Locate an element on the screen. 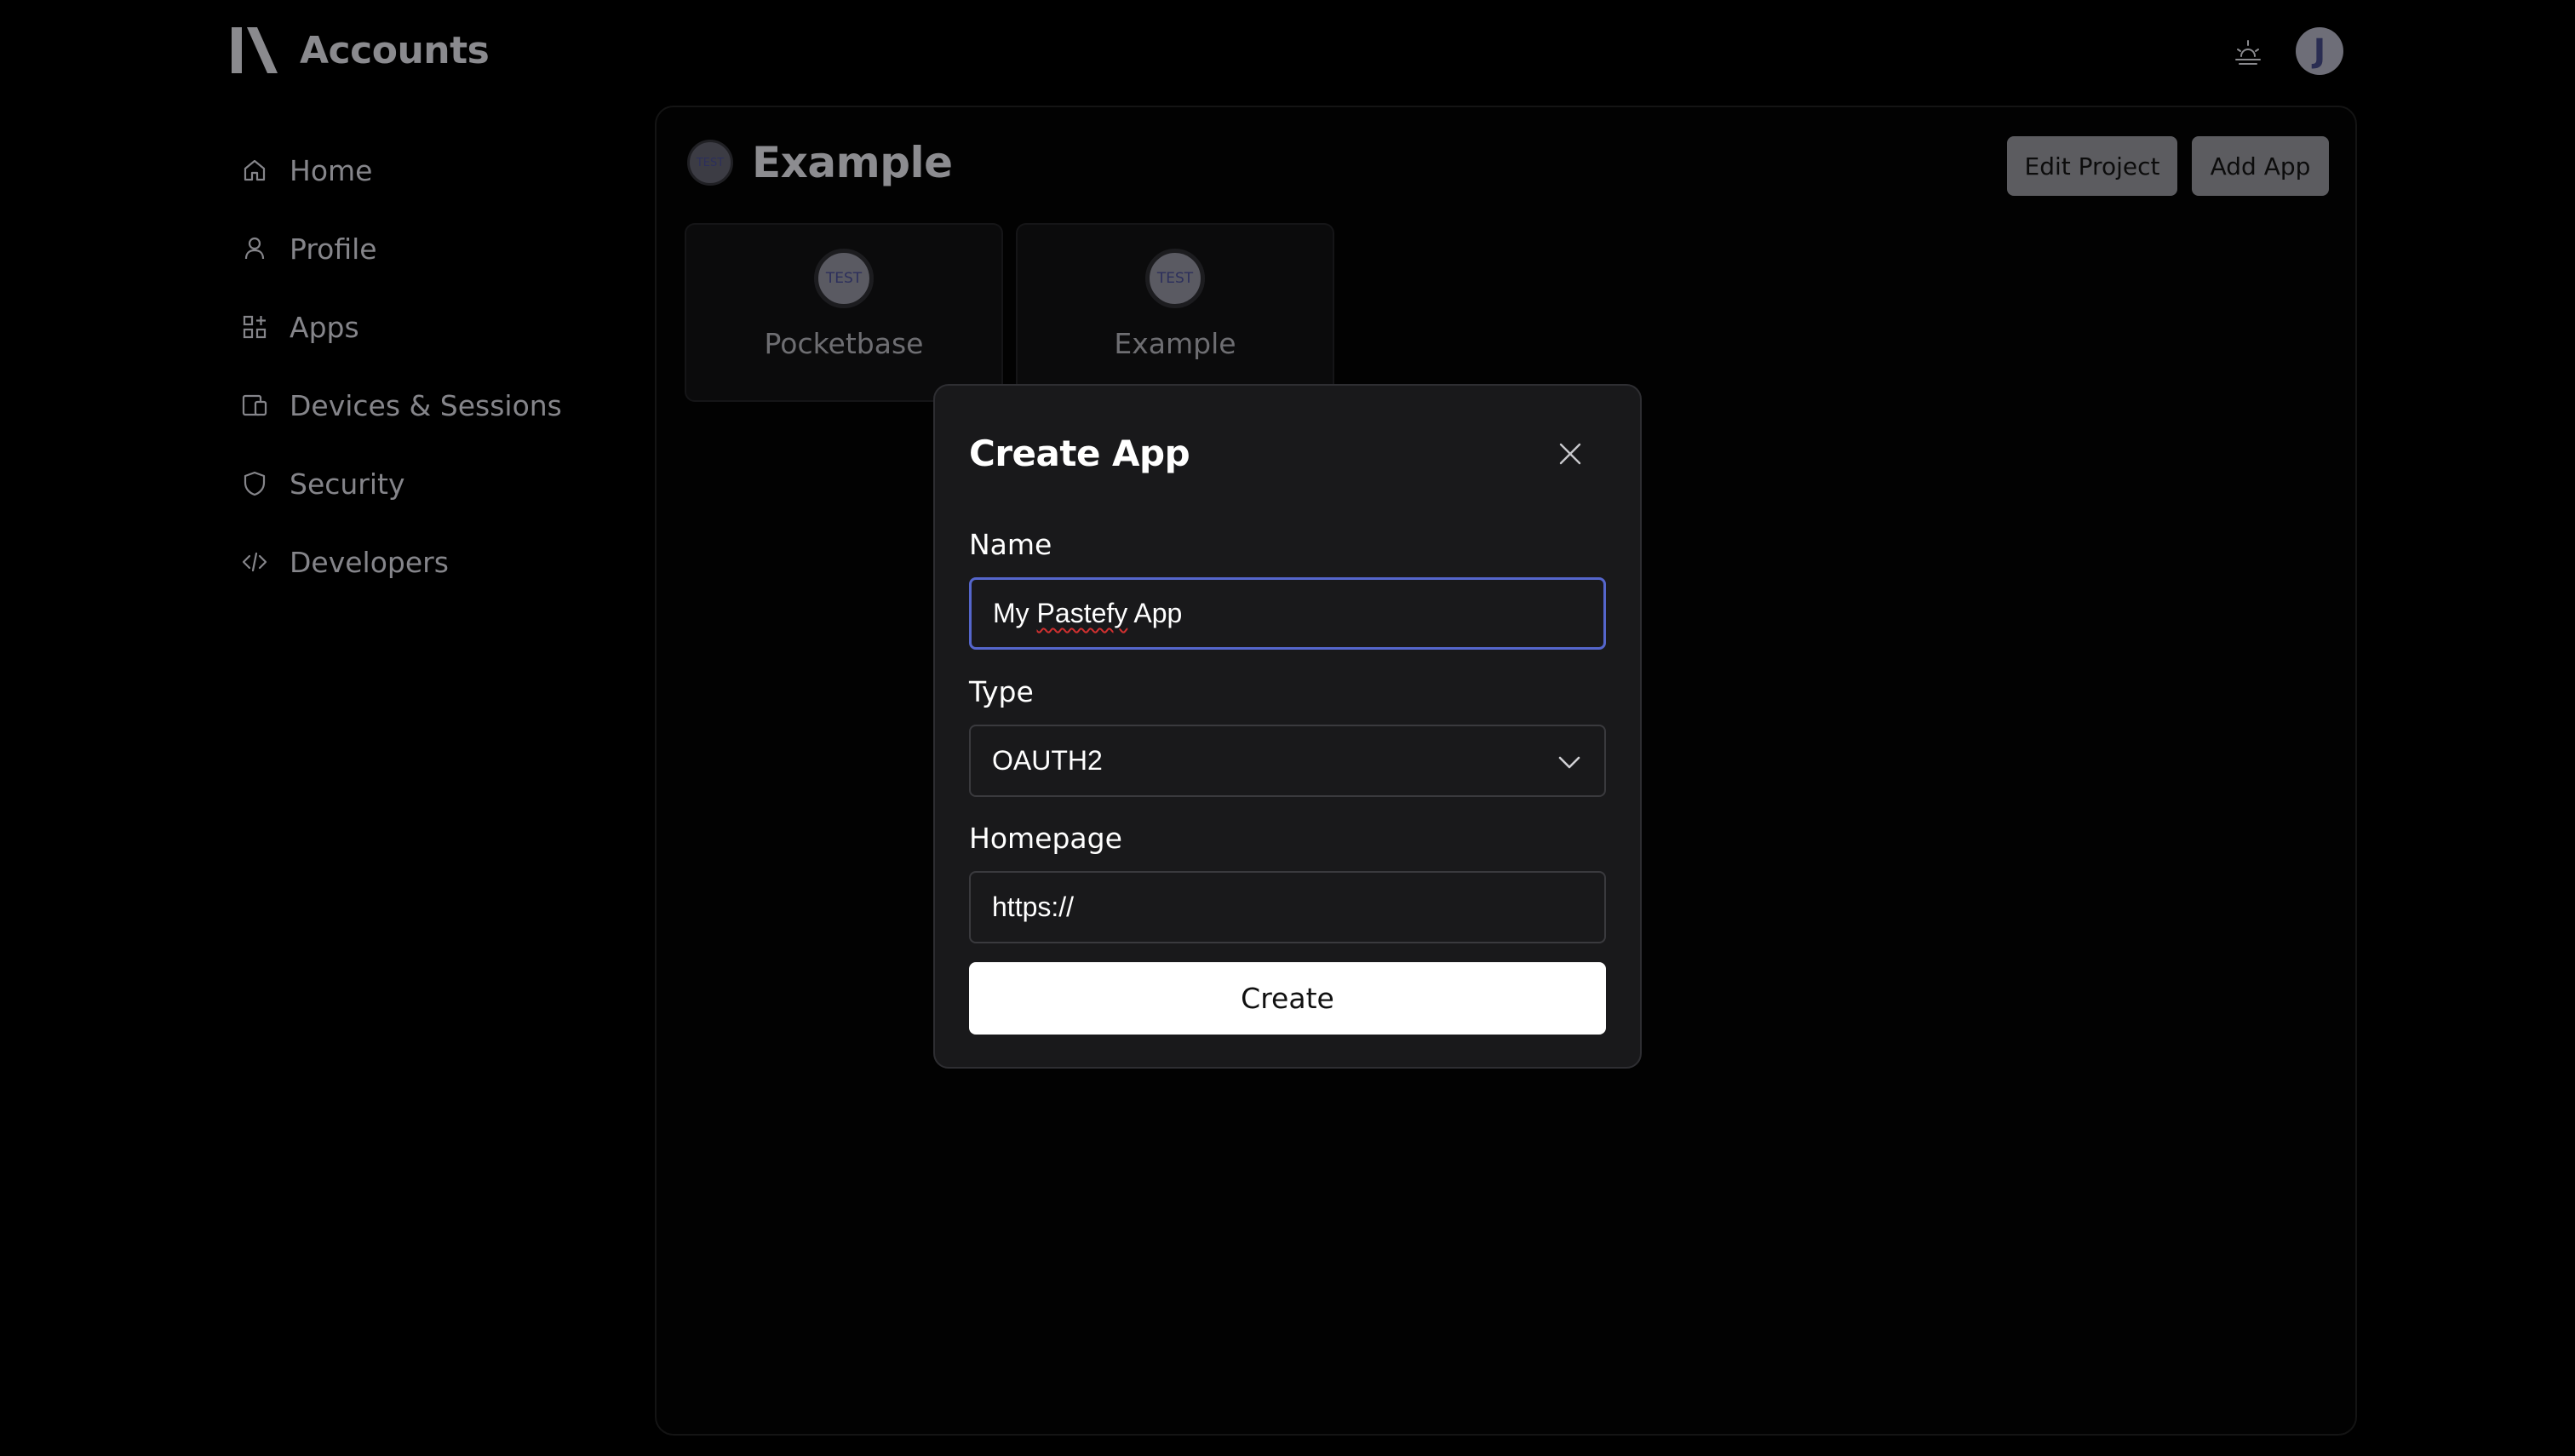 This screenshot has height=1456, width=2575. app-title: Accounts is located at coordinates (395, 50).